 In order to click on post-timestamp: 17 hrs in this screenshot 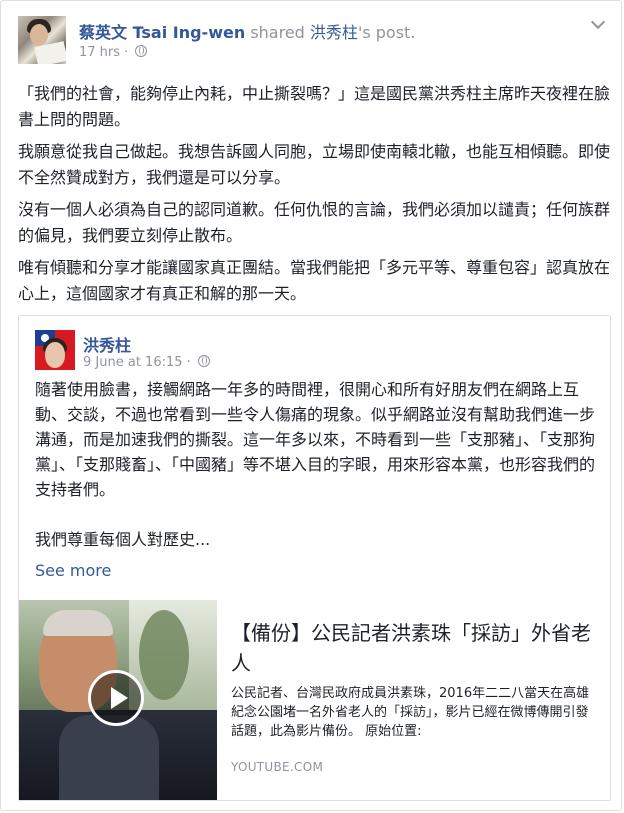, I will do `click(99, 52)`.